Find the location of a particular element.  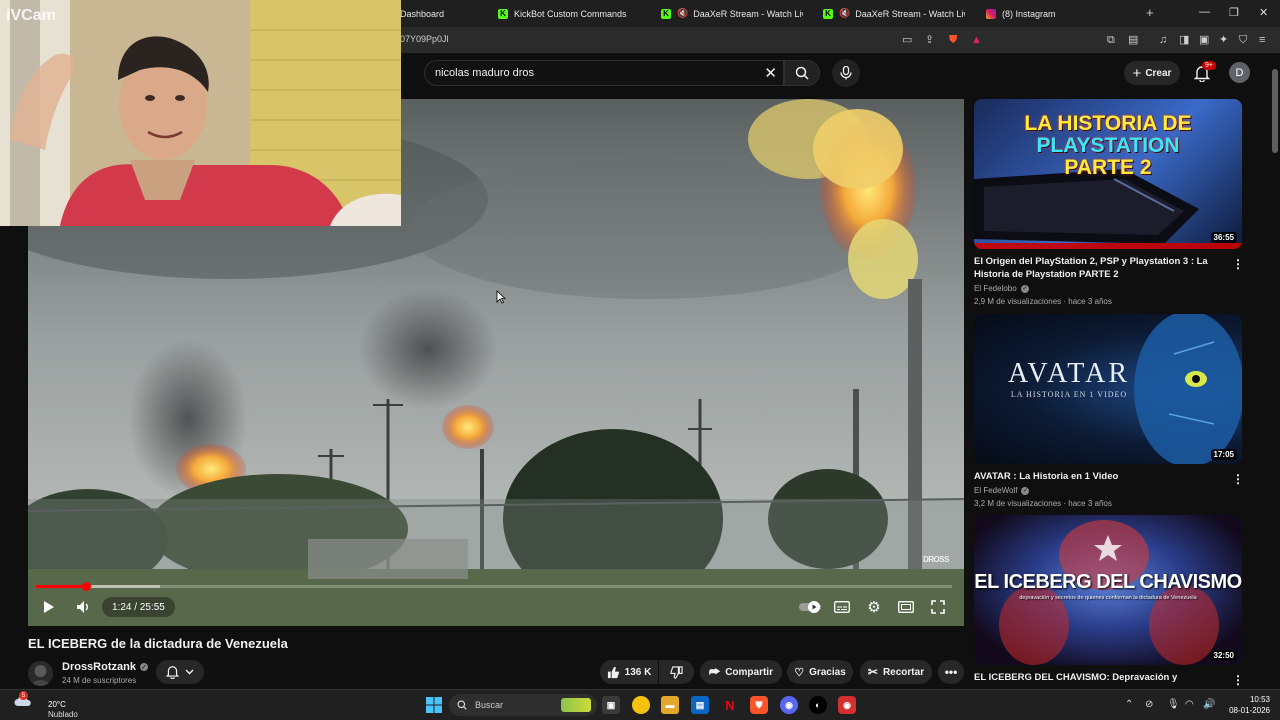

task-view-icon: ▣ is located at coordinates (611, 705).